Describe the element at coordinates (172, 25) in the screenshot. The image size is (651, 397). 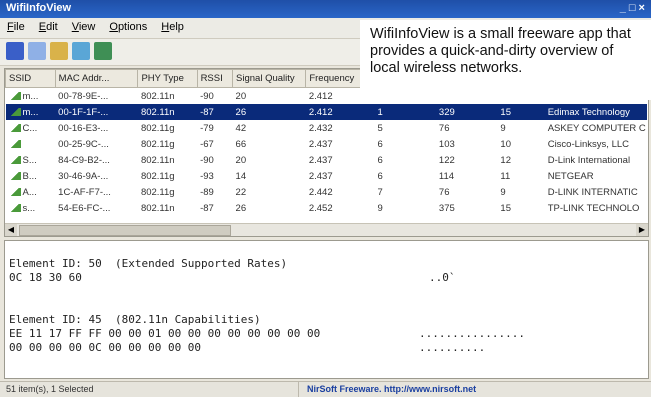
I see `menu-help: Help` at that location.